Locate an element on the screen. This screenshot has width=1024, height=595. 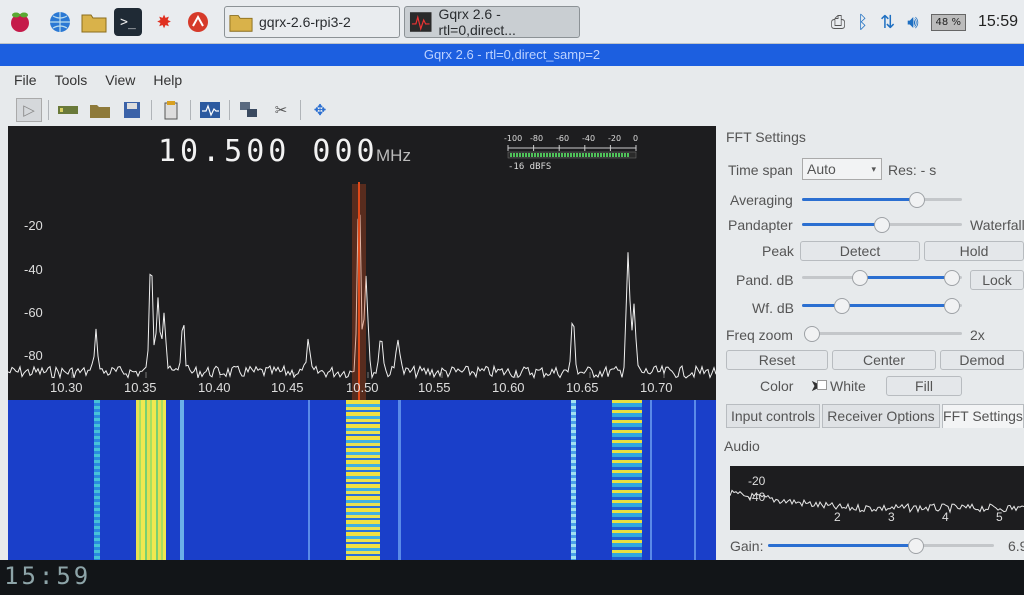
gain-label: Gain: is located at coordinates (747, 546).